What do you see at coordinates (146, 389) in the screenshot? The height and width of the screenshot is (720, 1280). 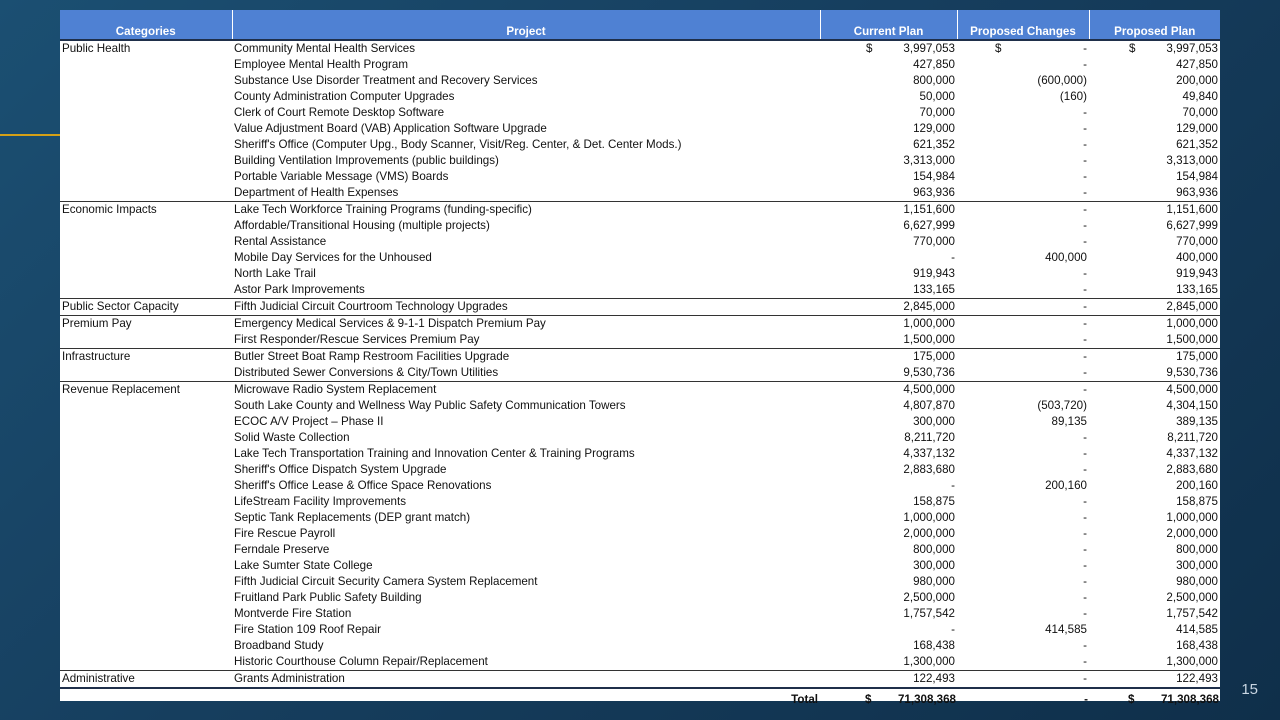 I see `category-cell: Revenue Replacement` at bounding box center [146, 389].